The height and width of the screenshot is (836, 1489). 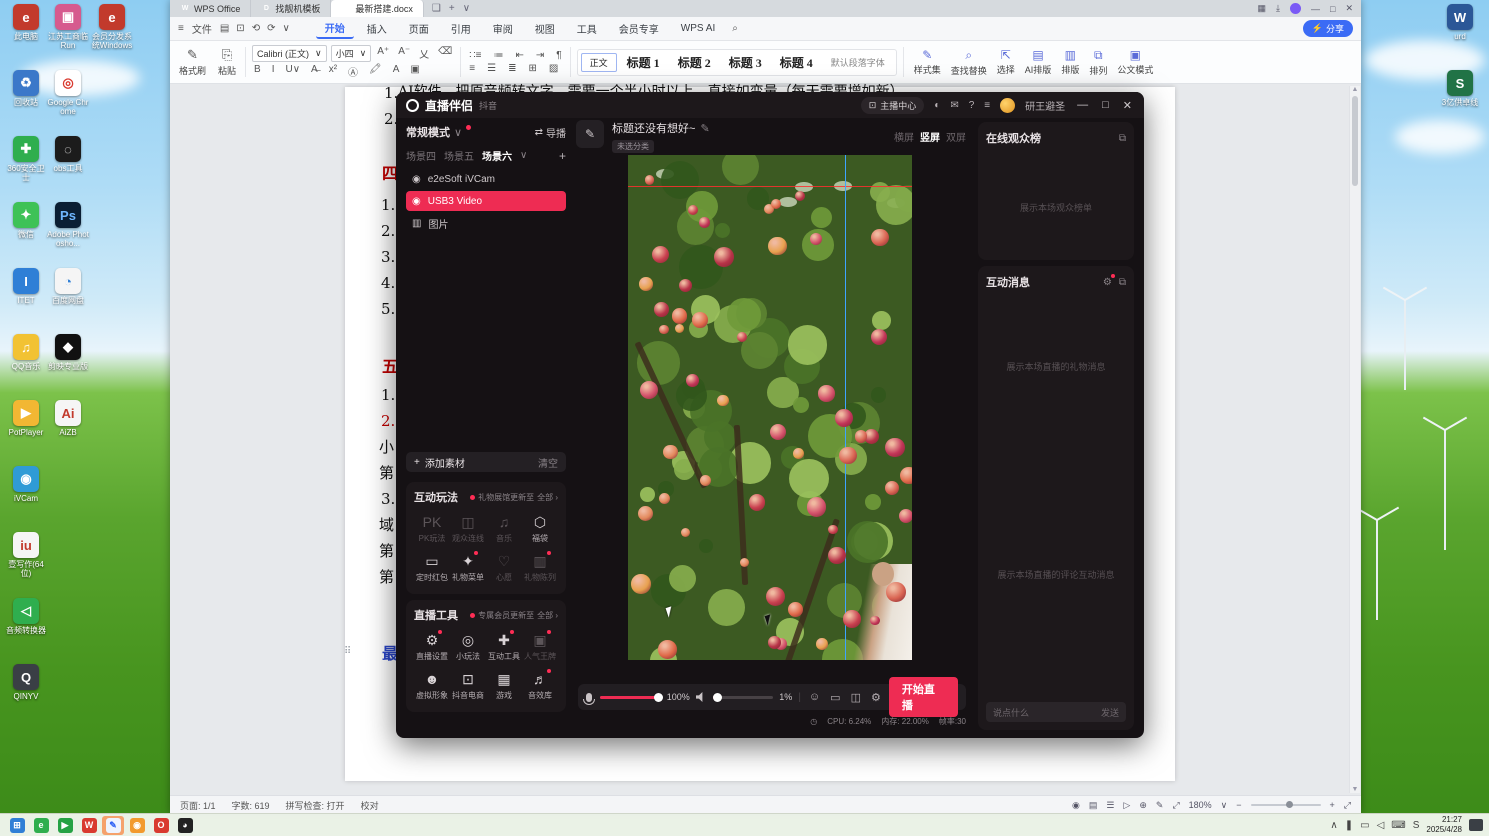 I want to click on menu-icon: ≡, so click(x=987, y=105).